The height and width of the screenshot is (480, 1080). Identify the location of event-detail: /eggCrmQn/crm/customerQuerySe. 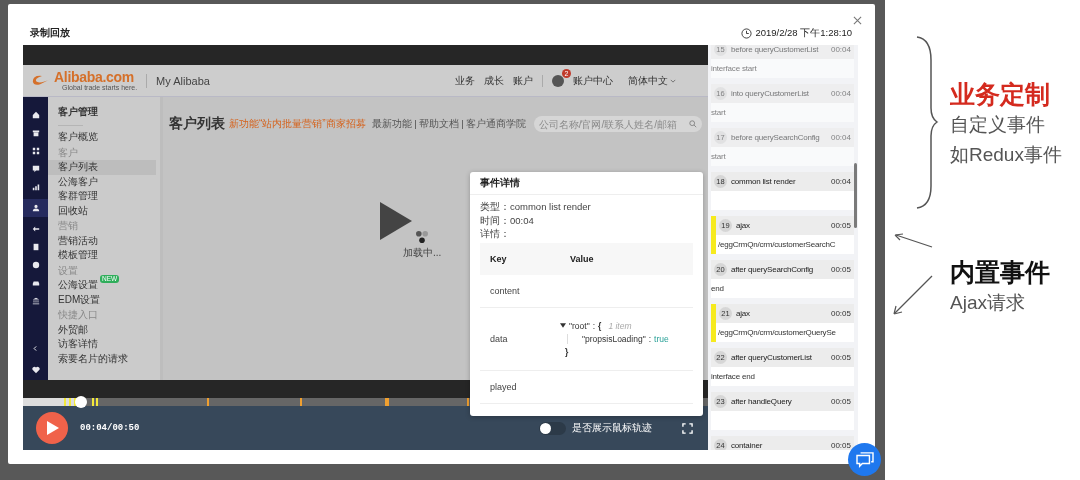
(785, 332).